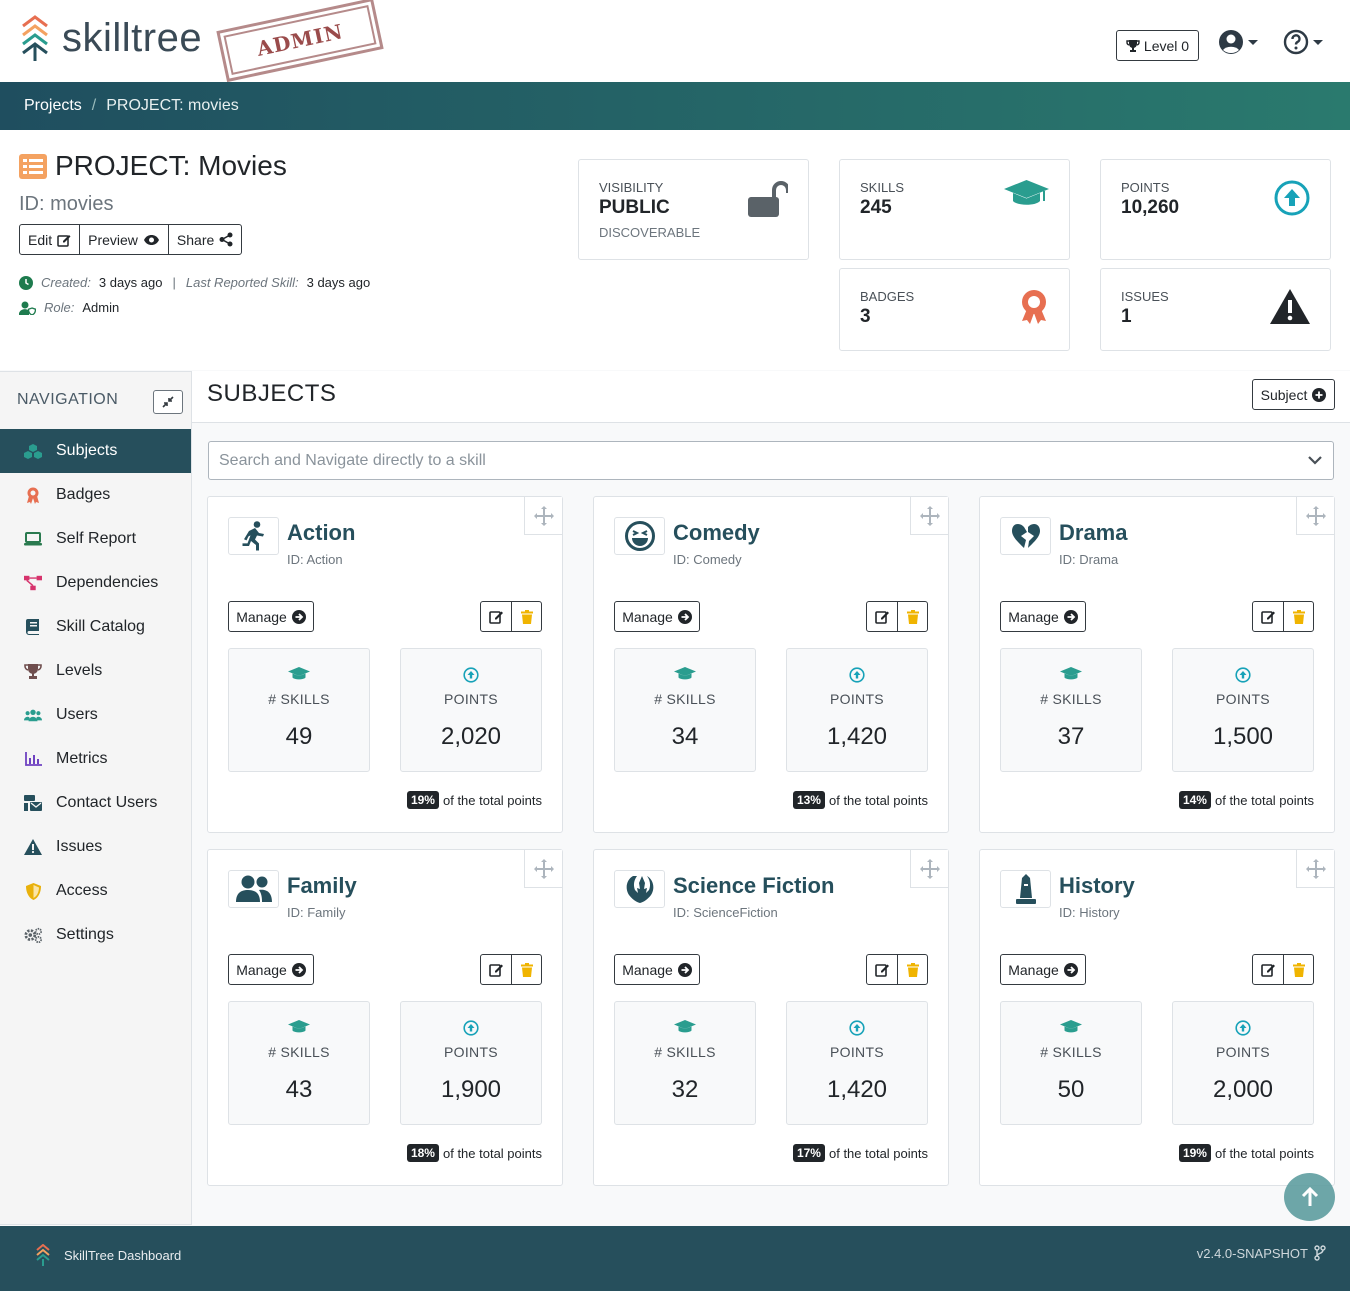 The height and width of the screenshot is (1291, 1350). I want to click on subject-name: Comedy, so click(716, 533).